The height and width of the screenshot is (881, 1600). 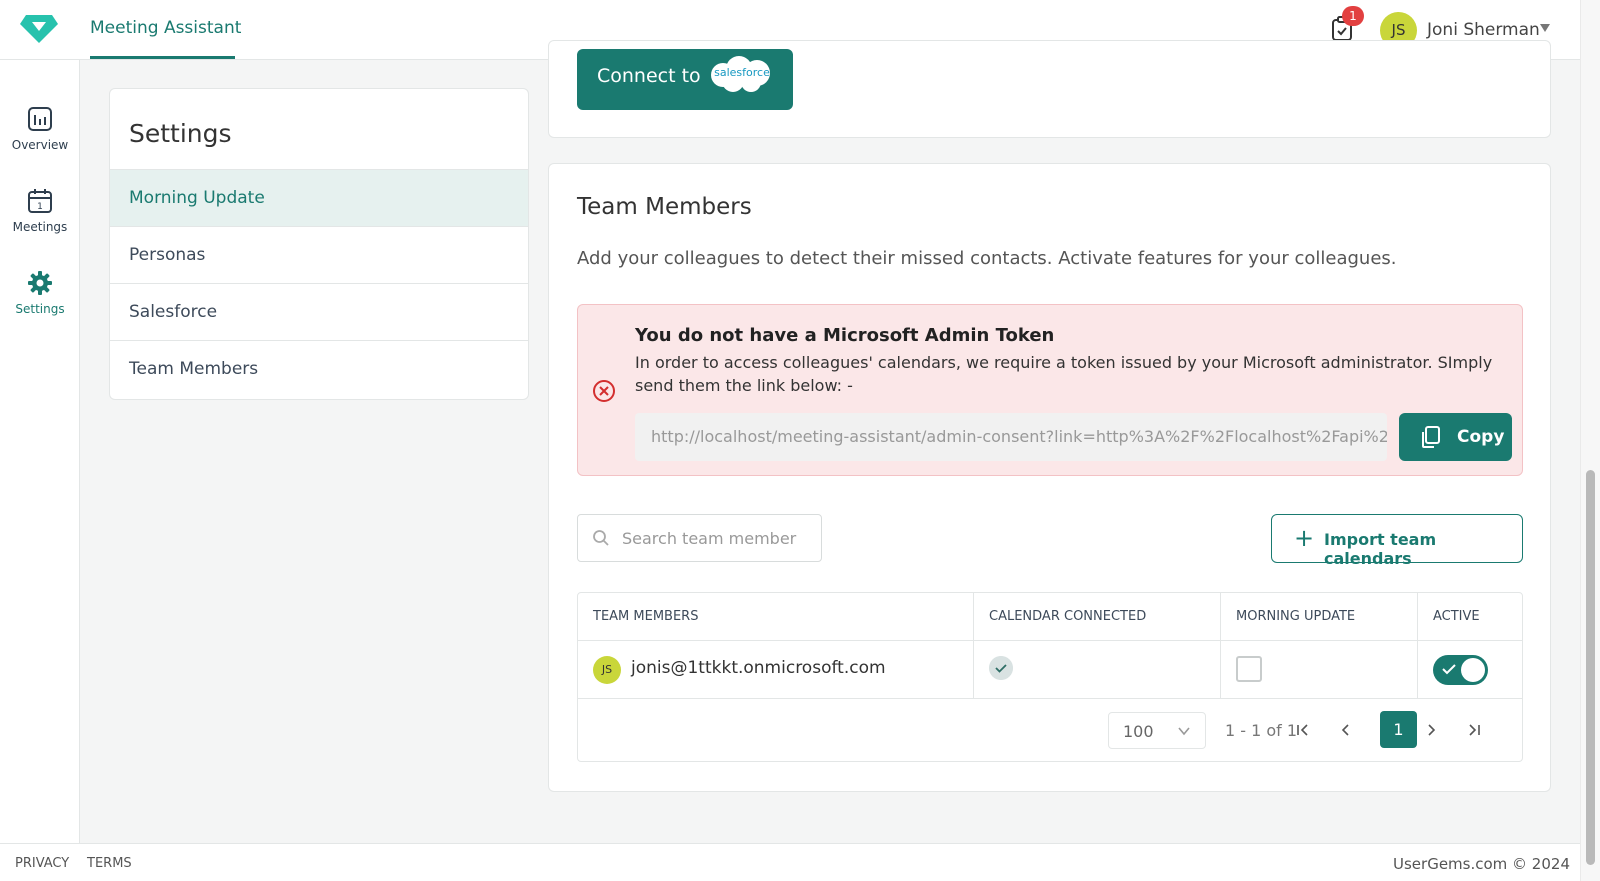 I want to click on last-page-icon, so click(x=1474, y=730).